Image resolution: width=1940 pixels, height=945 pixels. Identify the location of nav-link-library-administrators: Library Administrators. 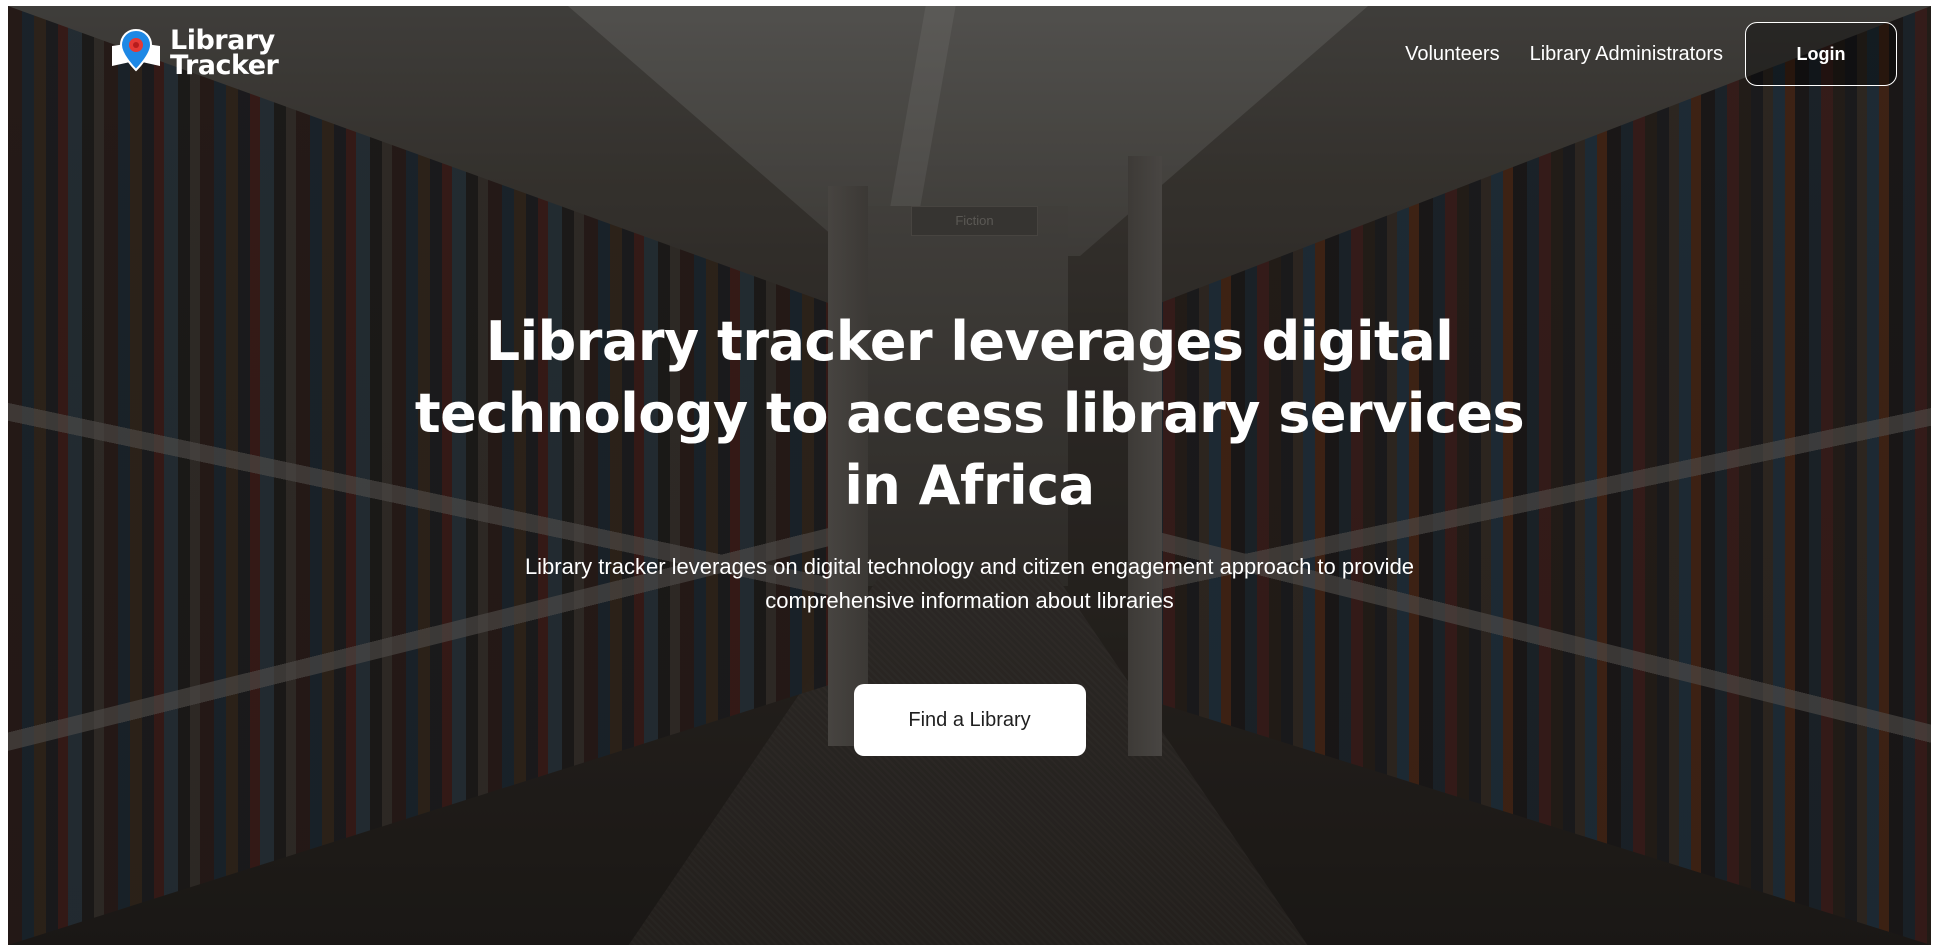
(1626, 54).